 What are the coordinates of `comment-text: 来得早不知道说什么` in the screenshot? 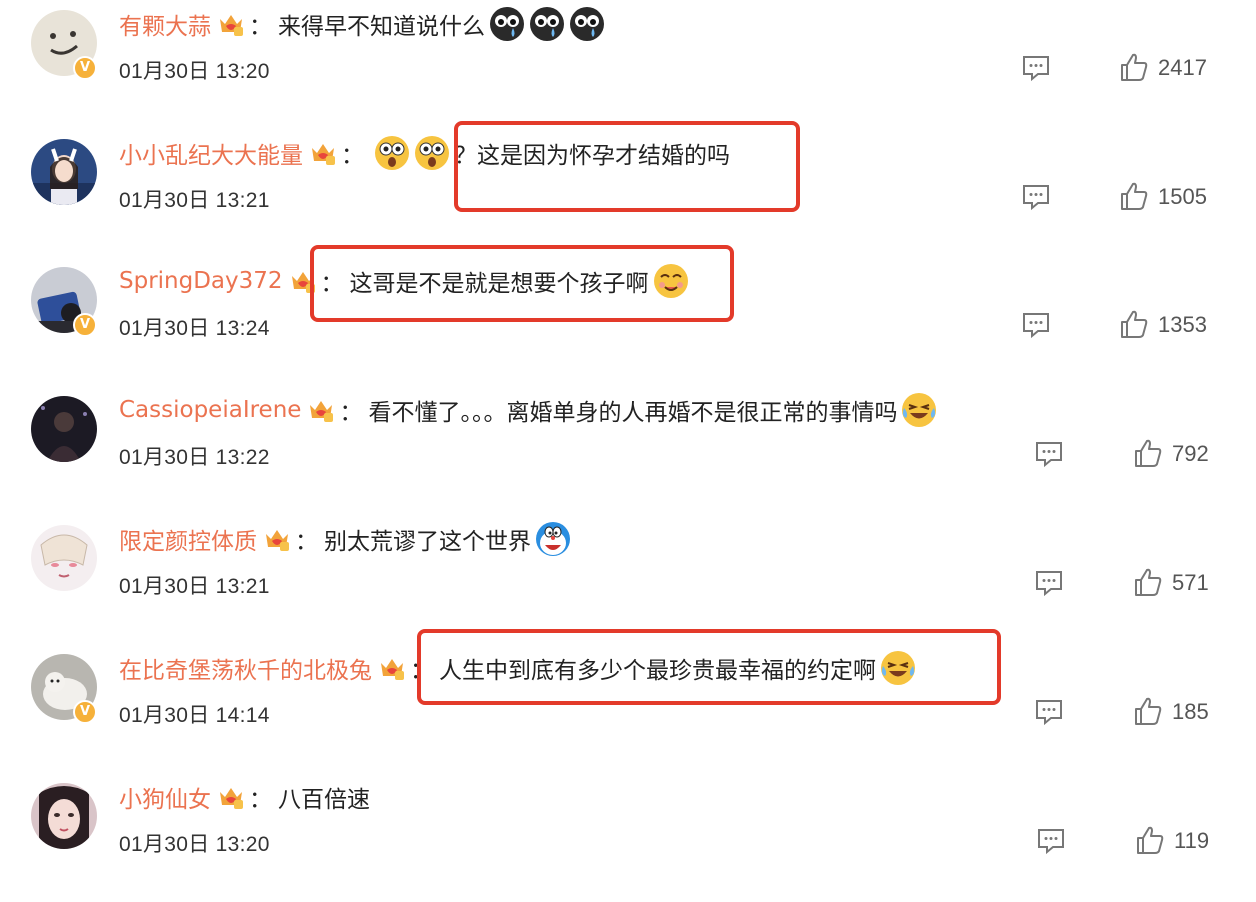 It's located at (381, 27).